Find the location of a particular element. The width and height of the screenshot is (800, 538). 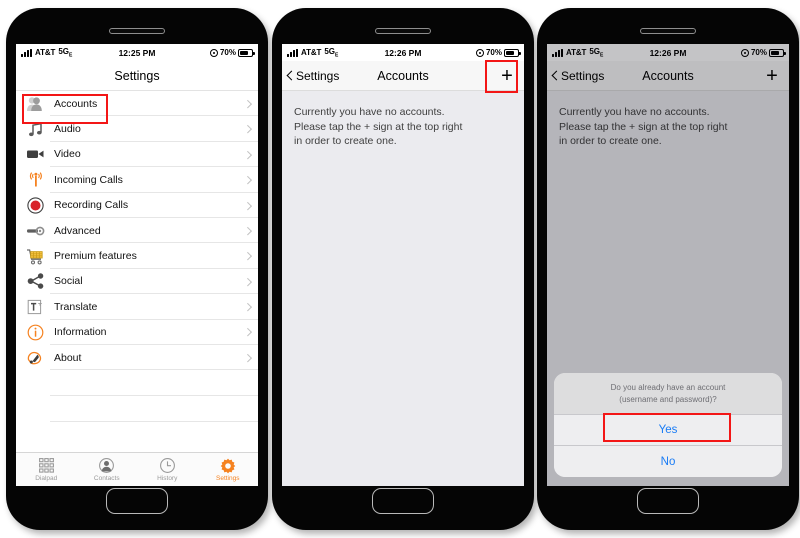

gear-icon is located at coordinates (228, 465).